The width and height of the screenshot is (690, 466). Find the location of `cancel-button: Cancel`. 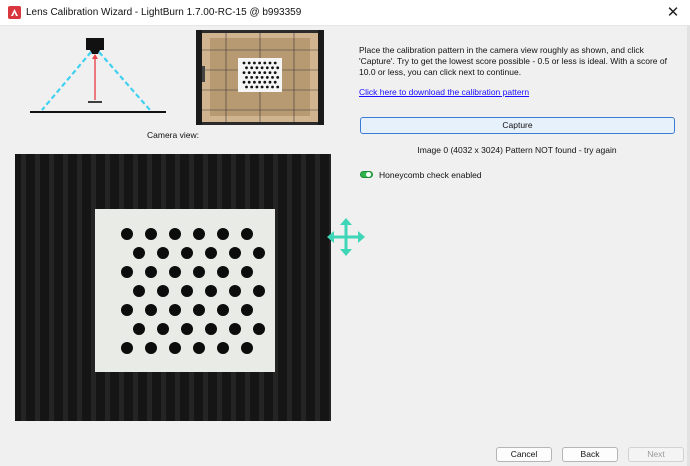

cancel-button: Cancel is located at coordinates (524, 454).